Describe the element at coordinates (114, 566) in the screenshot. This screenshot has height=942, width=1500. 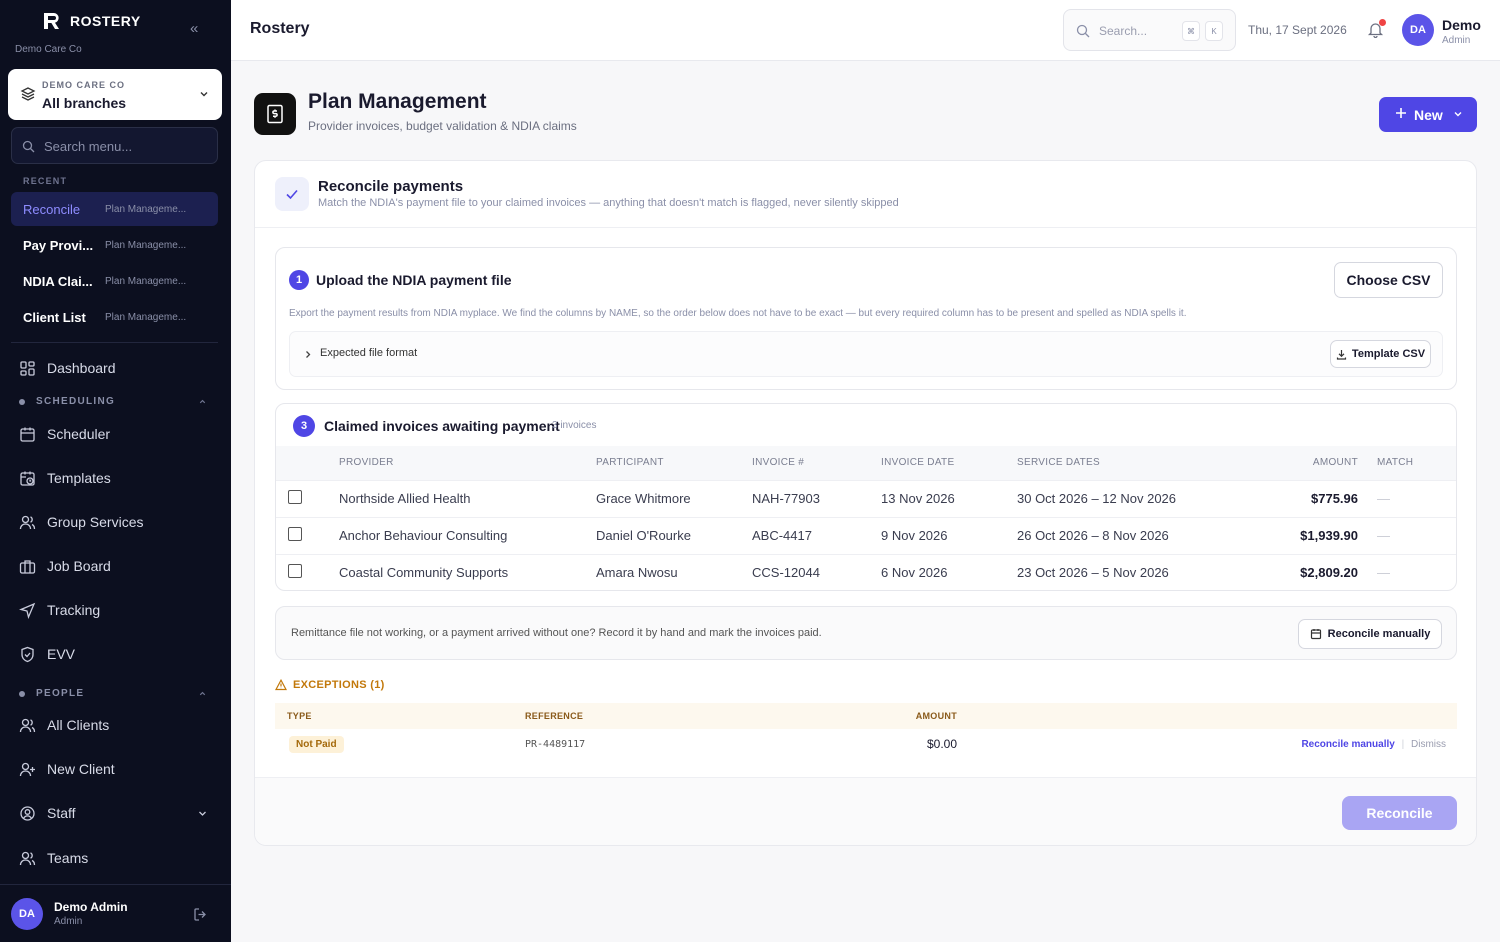
I see `nav-job-board: Job Board` at that location.